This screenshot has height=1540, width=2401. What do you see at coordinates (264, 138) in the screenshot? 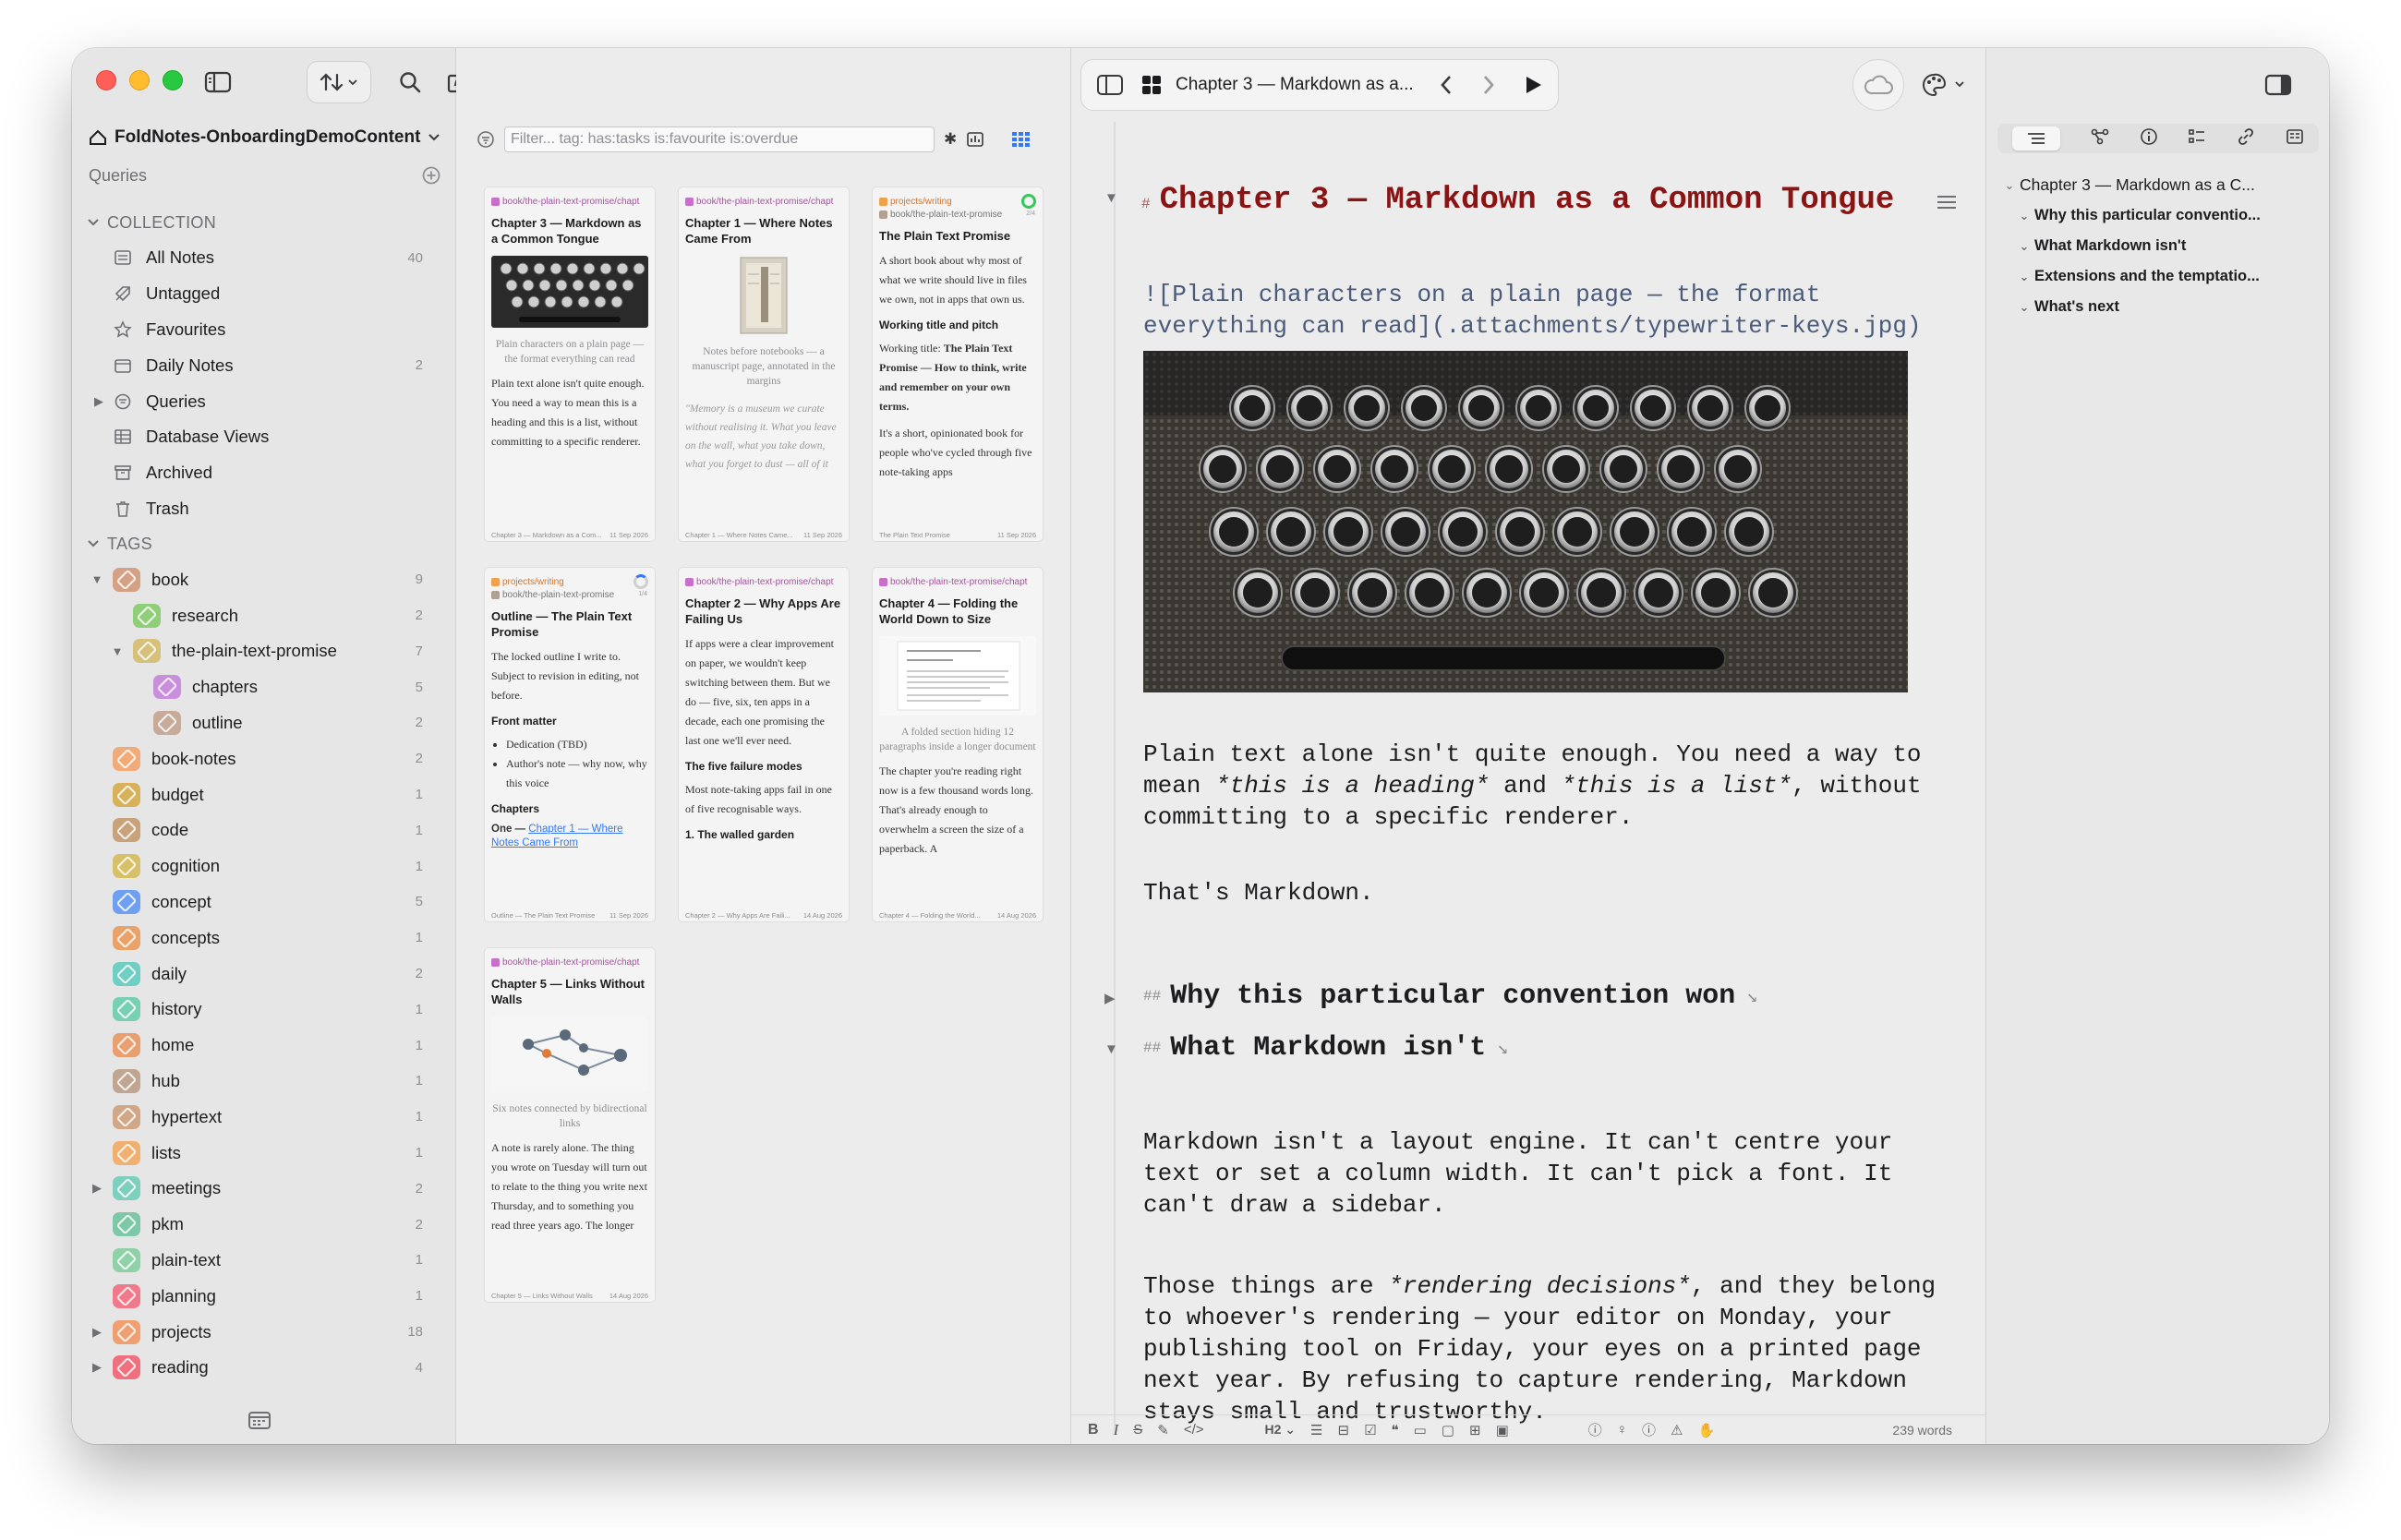
I see `vault-switcher: FoldNotes-OnboardingDemoContent` at bounding box center [264, 138].